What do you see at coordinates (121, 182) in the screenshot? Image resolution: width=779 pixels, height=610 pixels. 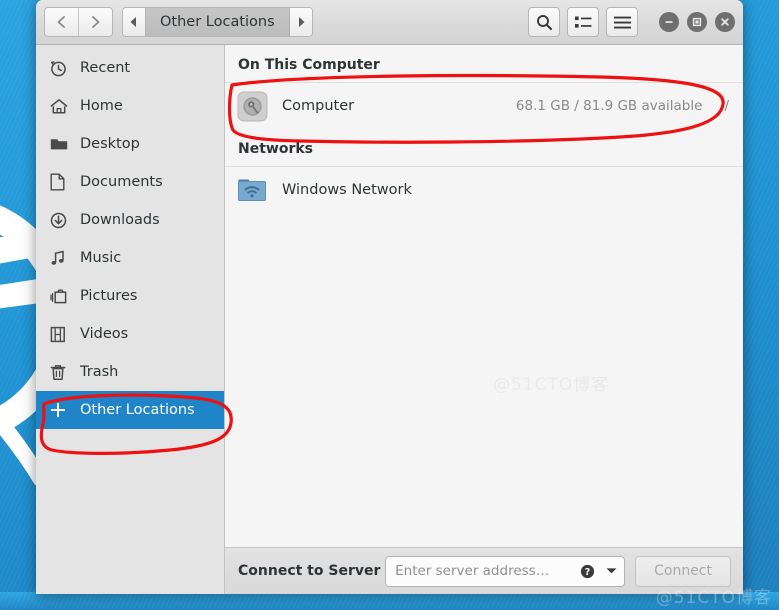 I see `sidebar-item-label: Documents` at bounding box center [121, 182].